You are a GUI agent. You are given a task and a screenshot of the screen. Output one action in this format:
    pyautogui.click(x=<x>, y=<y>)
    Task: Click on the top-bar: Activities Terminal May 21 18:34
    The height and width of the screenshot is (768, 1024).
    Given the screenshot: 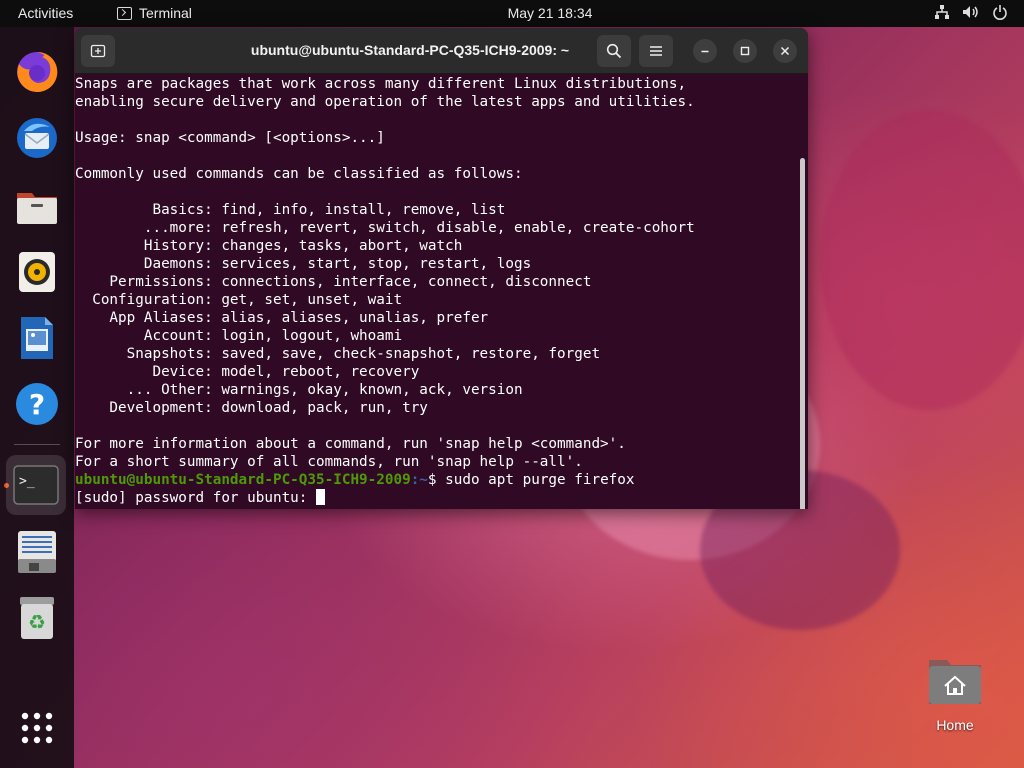 What is the action you would take?
    pyautogui.click(x=512, y=13)
    